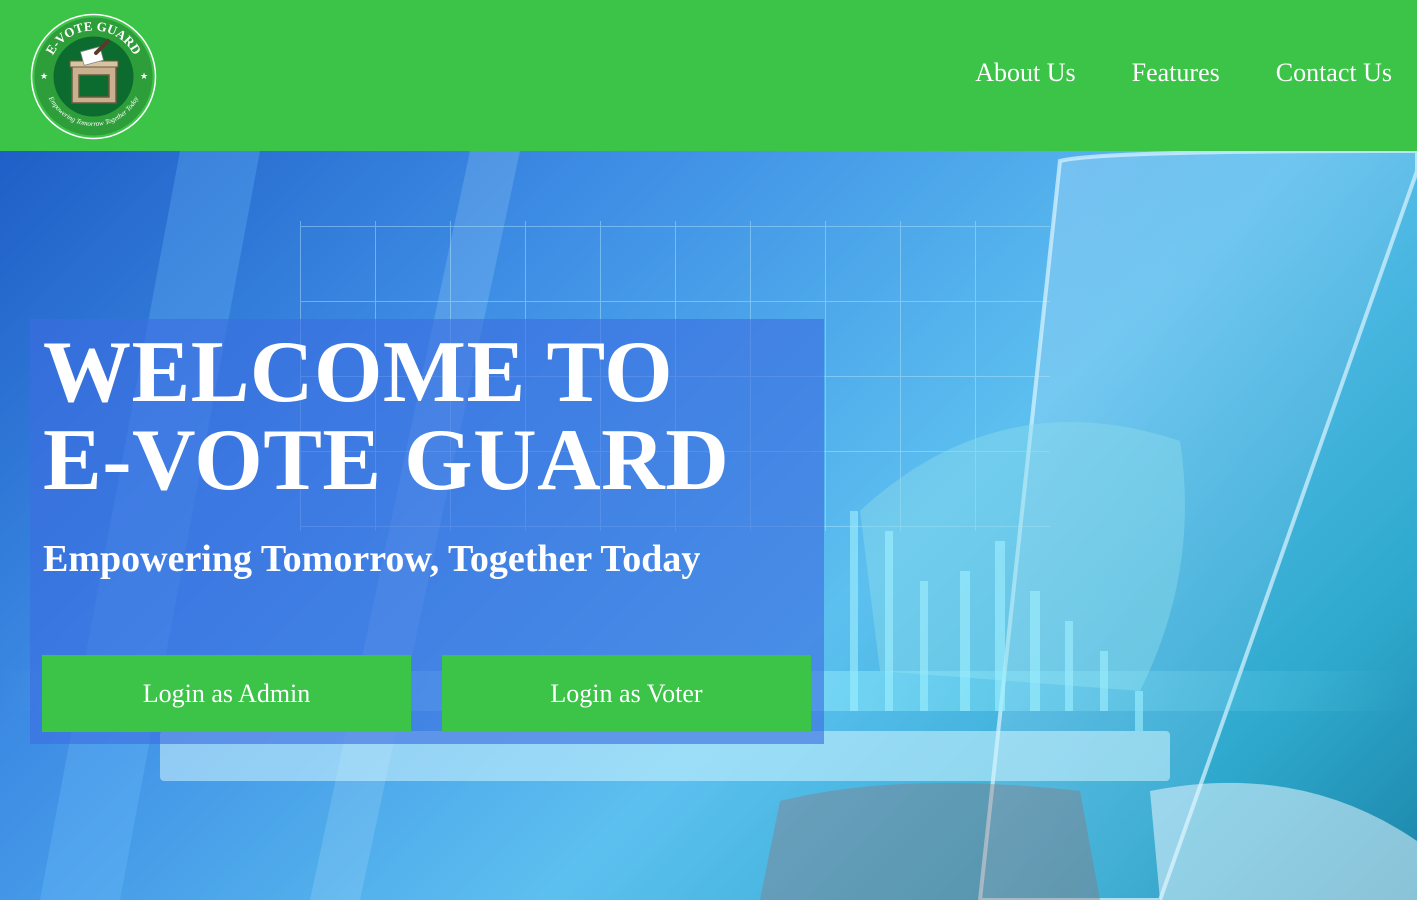  I want to click on headline-line-2: E-VOTE GUARD, so click(386, 460).